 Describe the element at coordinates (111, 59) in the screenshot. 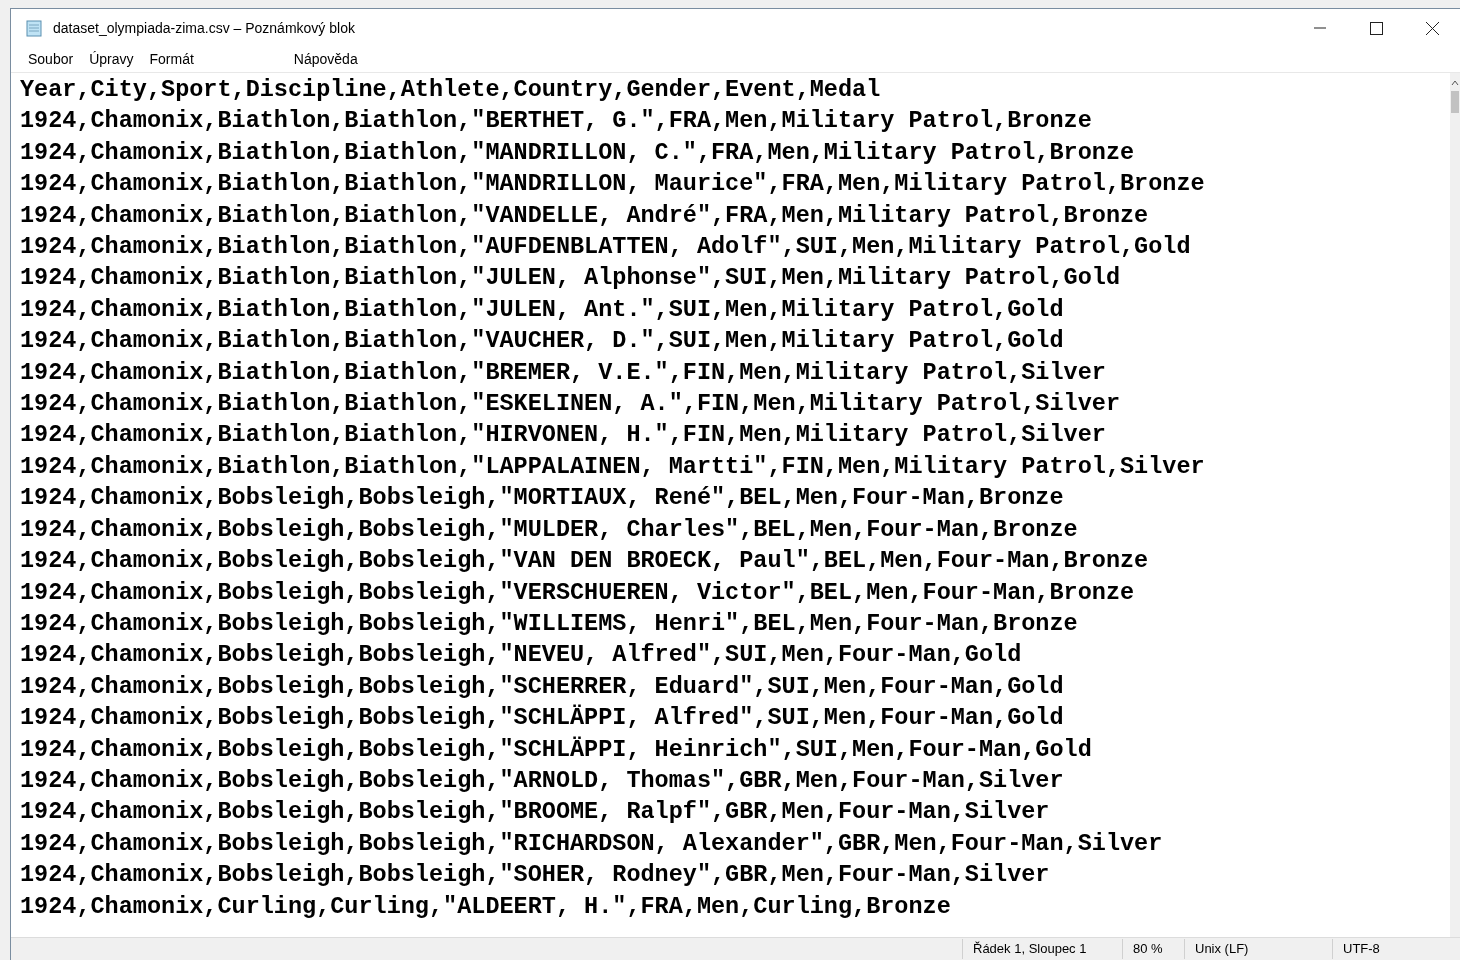

I see `menu-item: Úpravy` at that location.